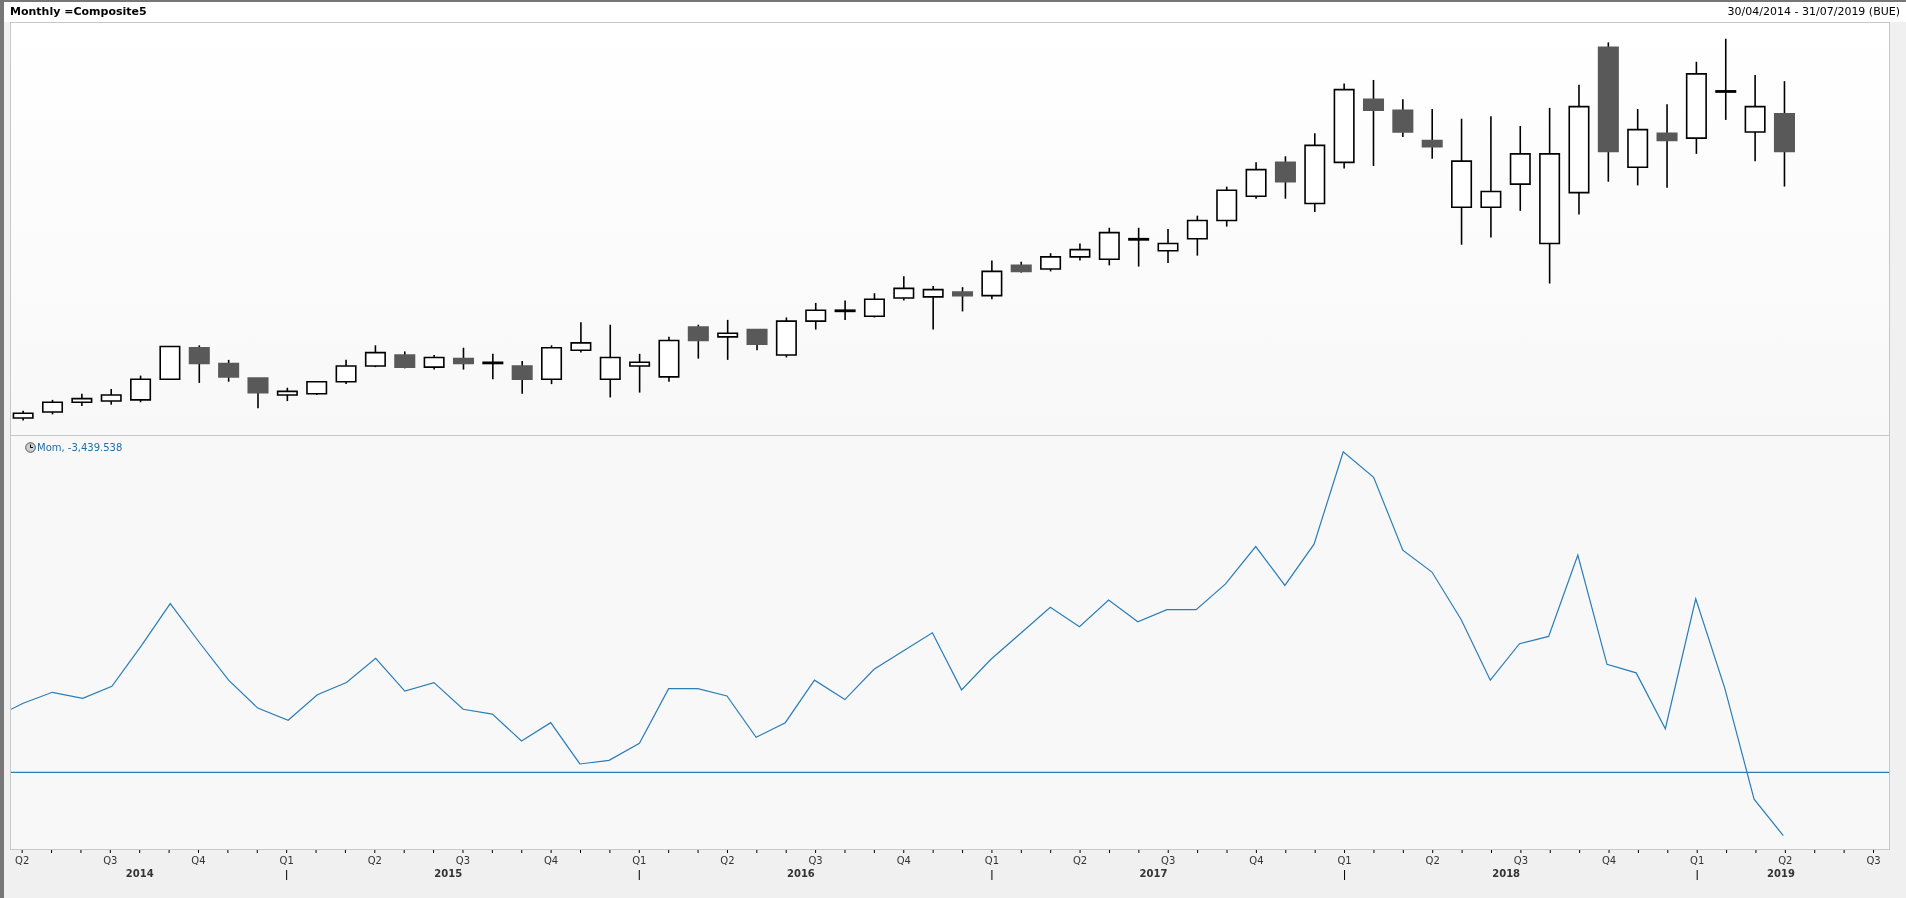  I want to click on year-label: 2019, so click(1781, 874).